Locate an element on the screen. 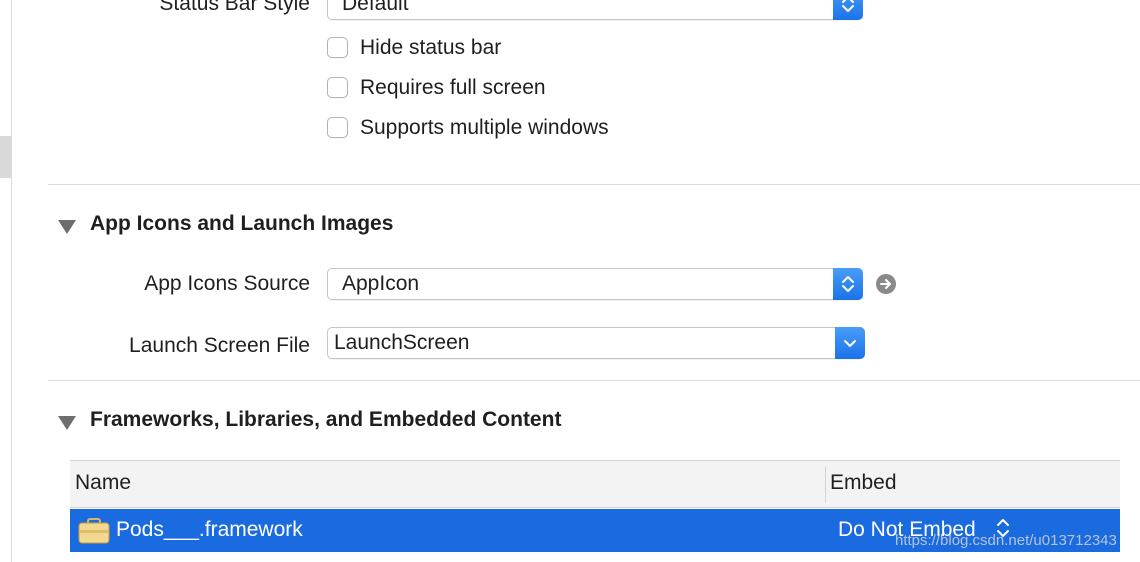 Image resolution: width=1140 pixels, height=562 pixels. status-bar-style-popup: Default is located at coordinates (595, 10).